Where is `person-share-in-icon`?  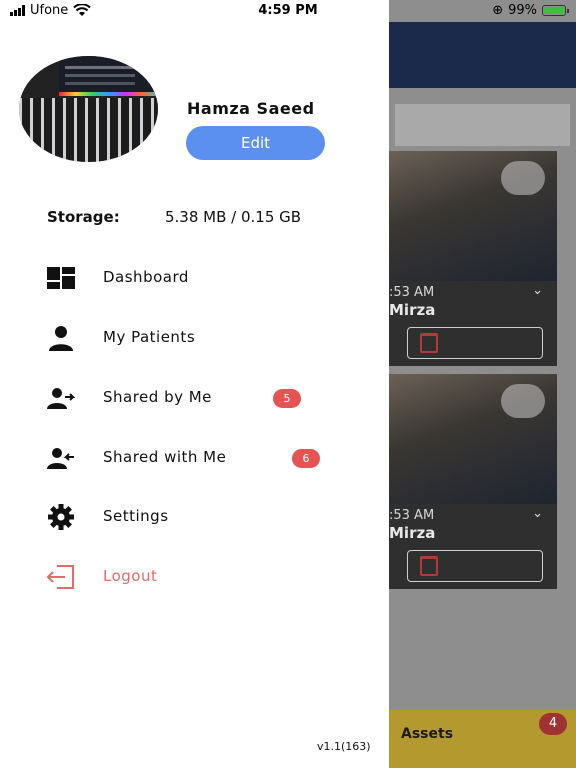
person-share-in-icon is located at coordinates (61, 458).